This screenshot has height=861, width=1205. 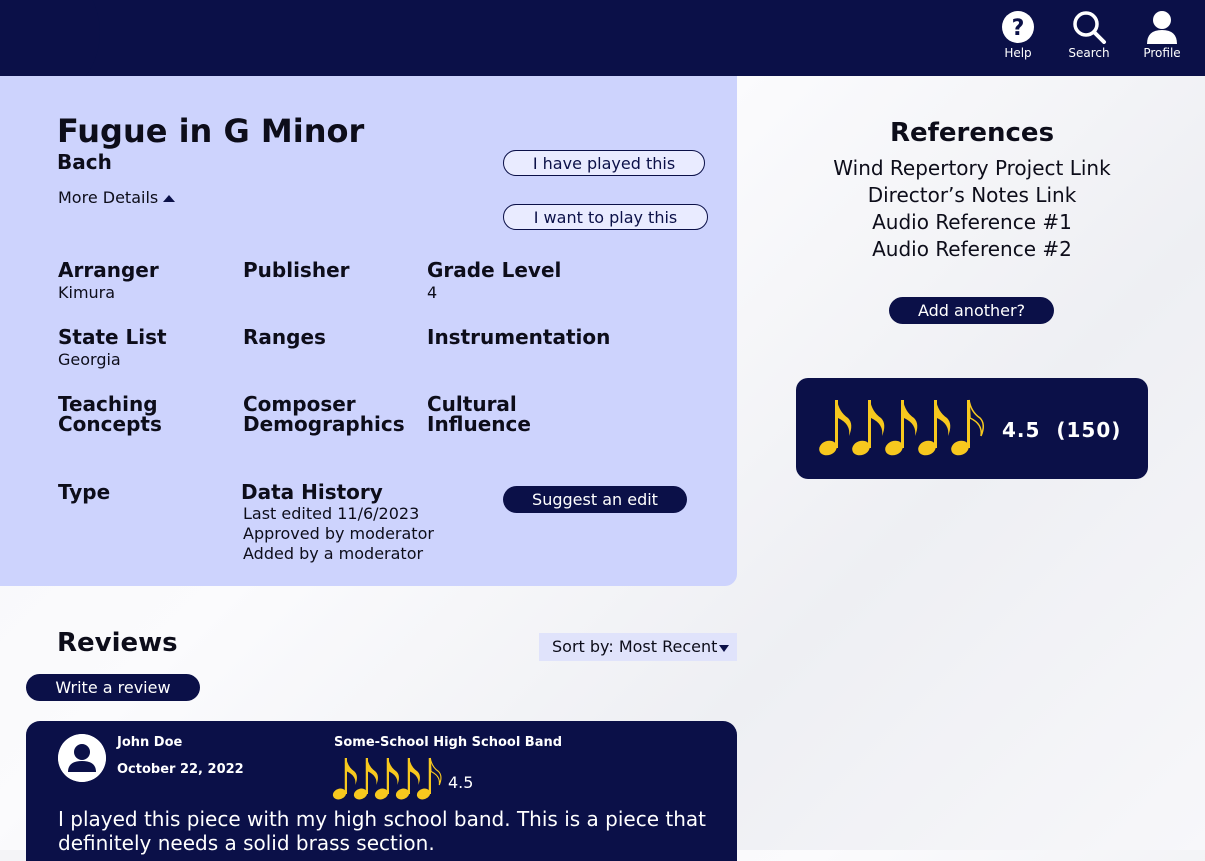 I want to click on piece-title: Fugue in G Minor, so click(x=211, y=131).